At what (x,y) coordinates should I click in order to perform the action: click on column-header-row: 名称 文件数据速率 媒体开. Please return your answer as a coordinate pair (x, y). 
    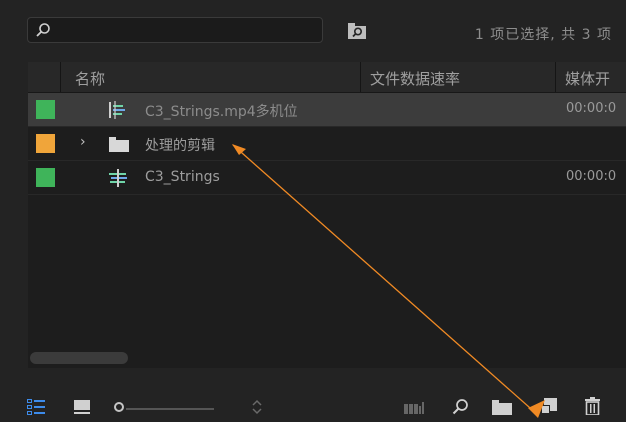
    Looking at the image, I should click on (327, 77).